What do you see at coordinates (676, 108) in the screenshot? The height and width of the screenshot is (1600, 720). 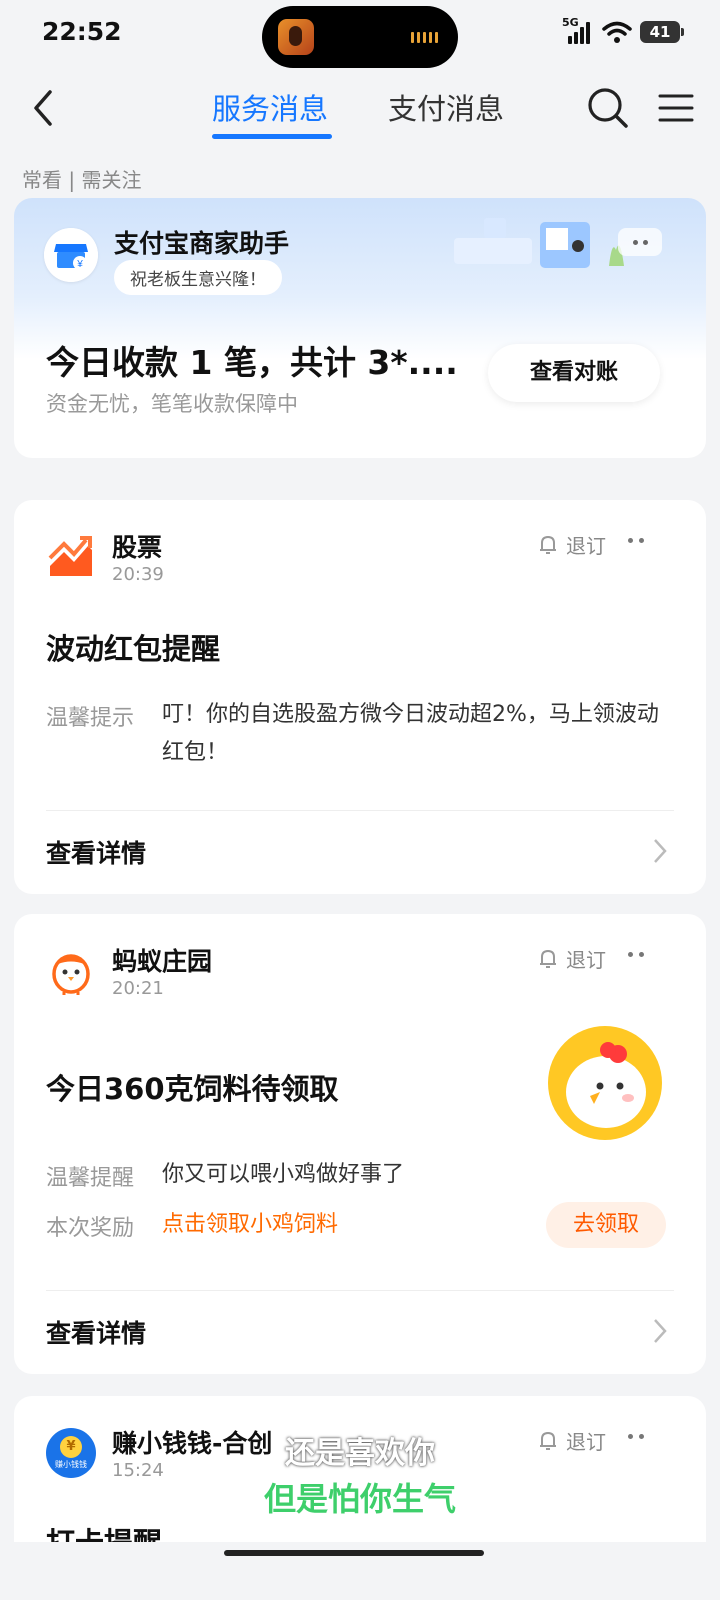 I see `menu-icon` at bounding box center [676, 108].